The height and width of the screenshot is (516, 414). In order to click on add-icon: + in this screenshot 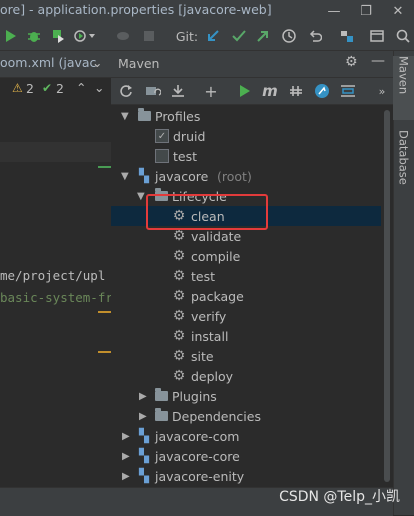, I will do `click(211, 91)`.